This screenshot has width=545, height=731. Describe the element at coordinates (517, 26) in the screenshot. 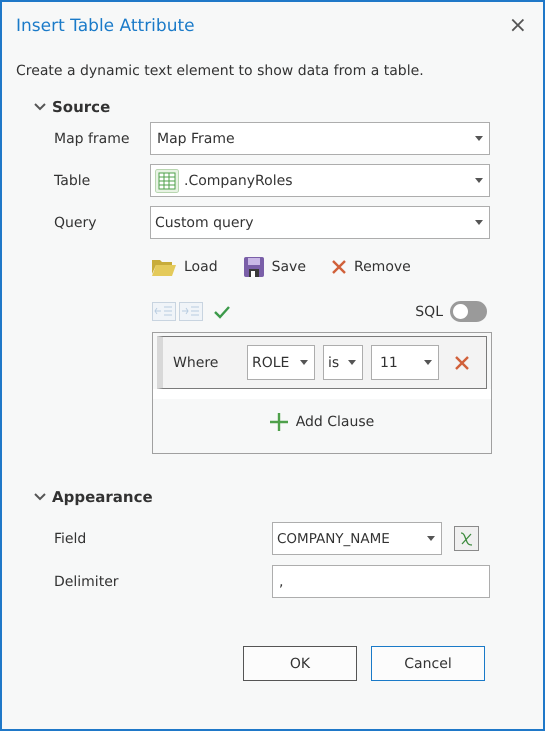

I see `close-button: ×` at that location.